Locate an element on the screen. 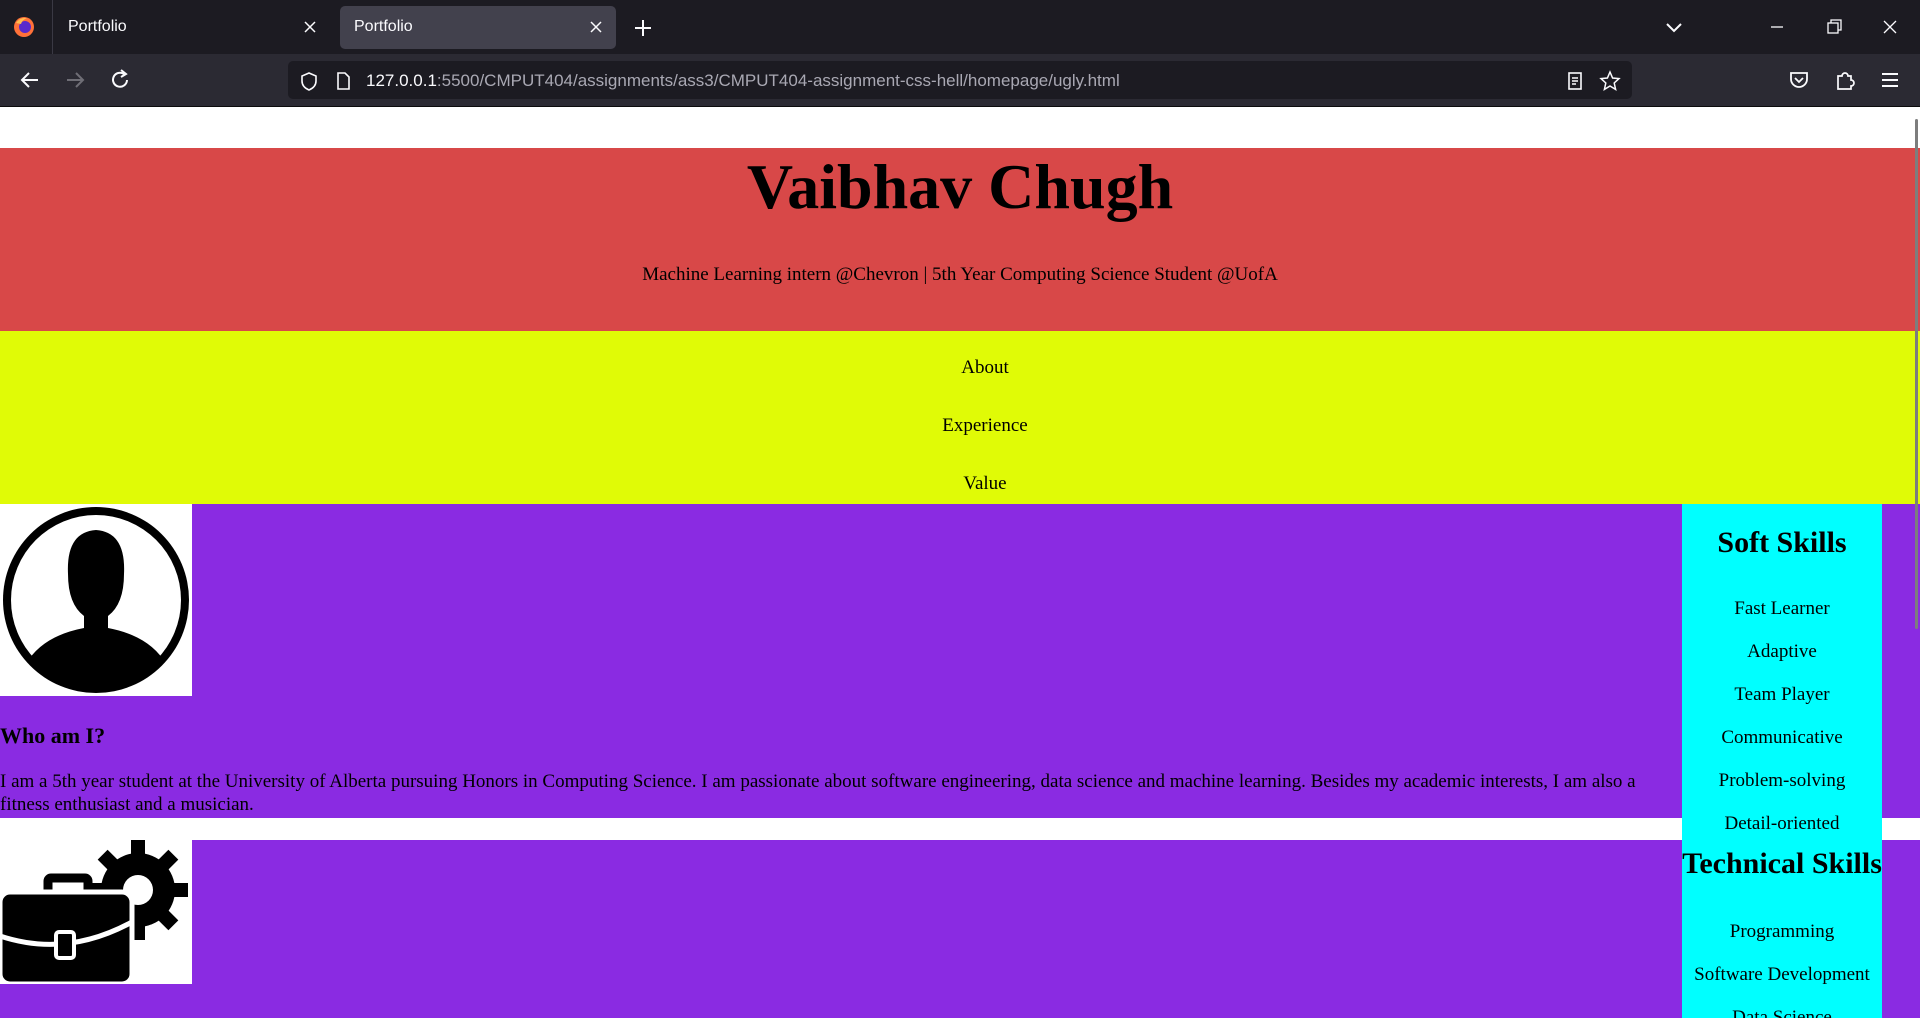 Image resolution: width=1920 pixels, height=1018 pixels. pocket-icon is located at coordinates (1799, 80).